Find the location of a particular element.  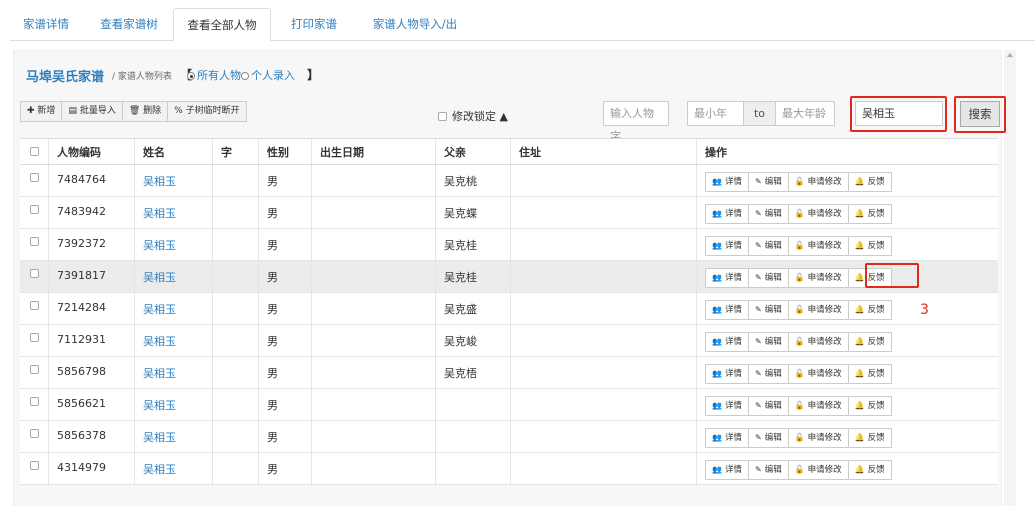

column-header-father: 父亲 is located at coordinates (473, 151).